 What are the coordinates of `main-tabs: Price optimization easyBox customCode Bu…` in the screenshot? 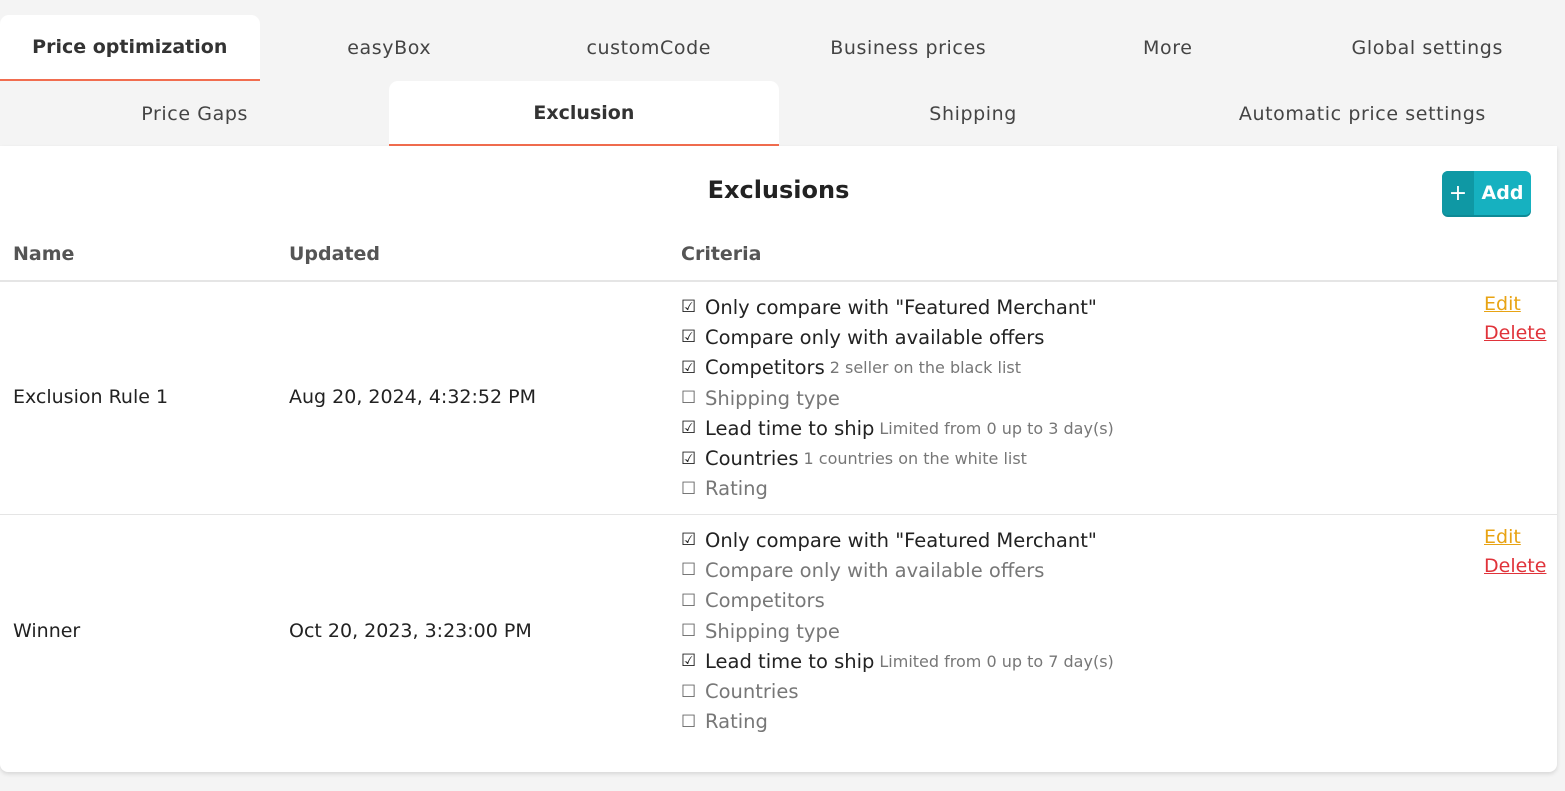 It's located at (778, 48).